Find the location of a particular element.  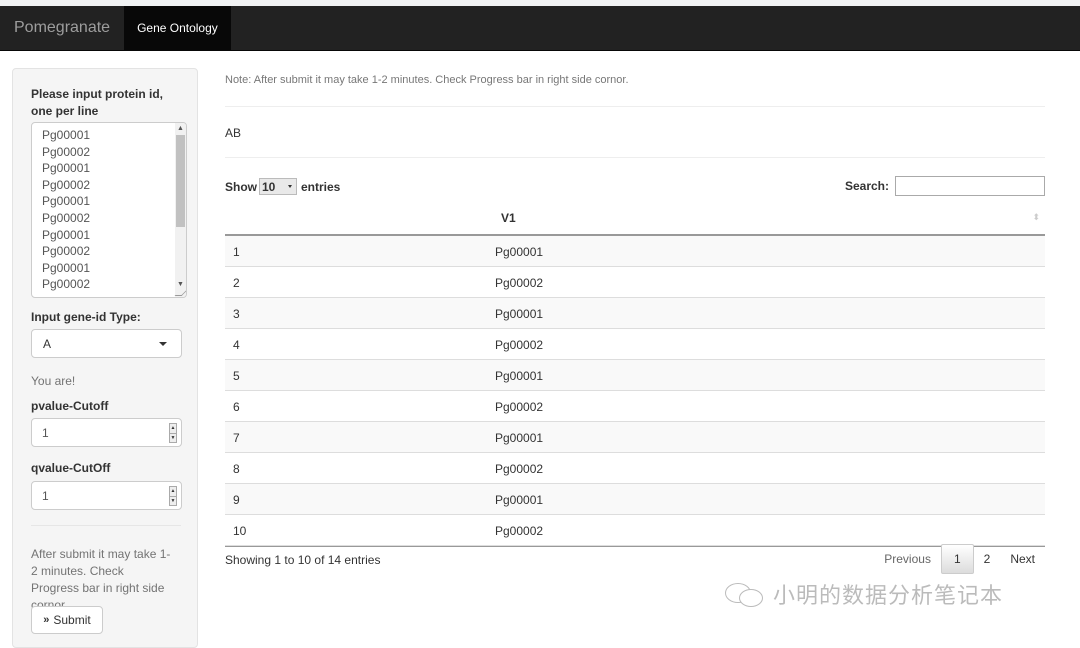

submit-label: Submit is located at coordinates (72, 620).